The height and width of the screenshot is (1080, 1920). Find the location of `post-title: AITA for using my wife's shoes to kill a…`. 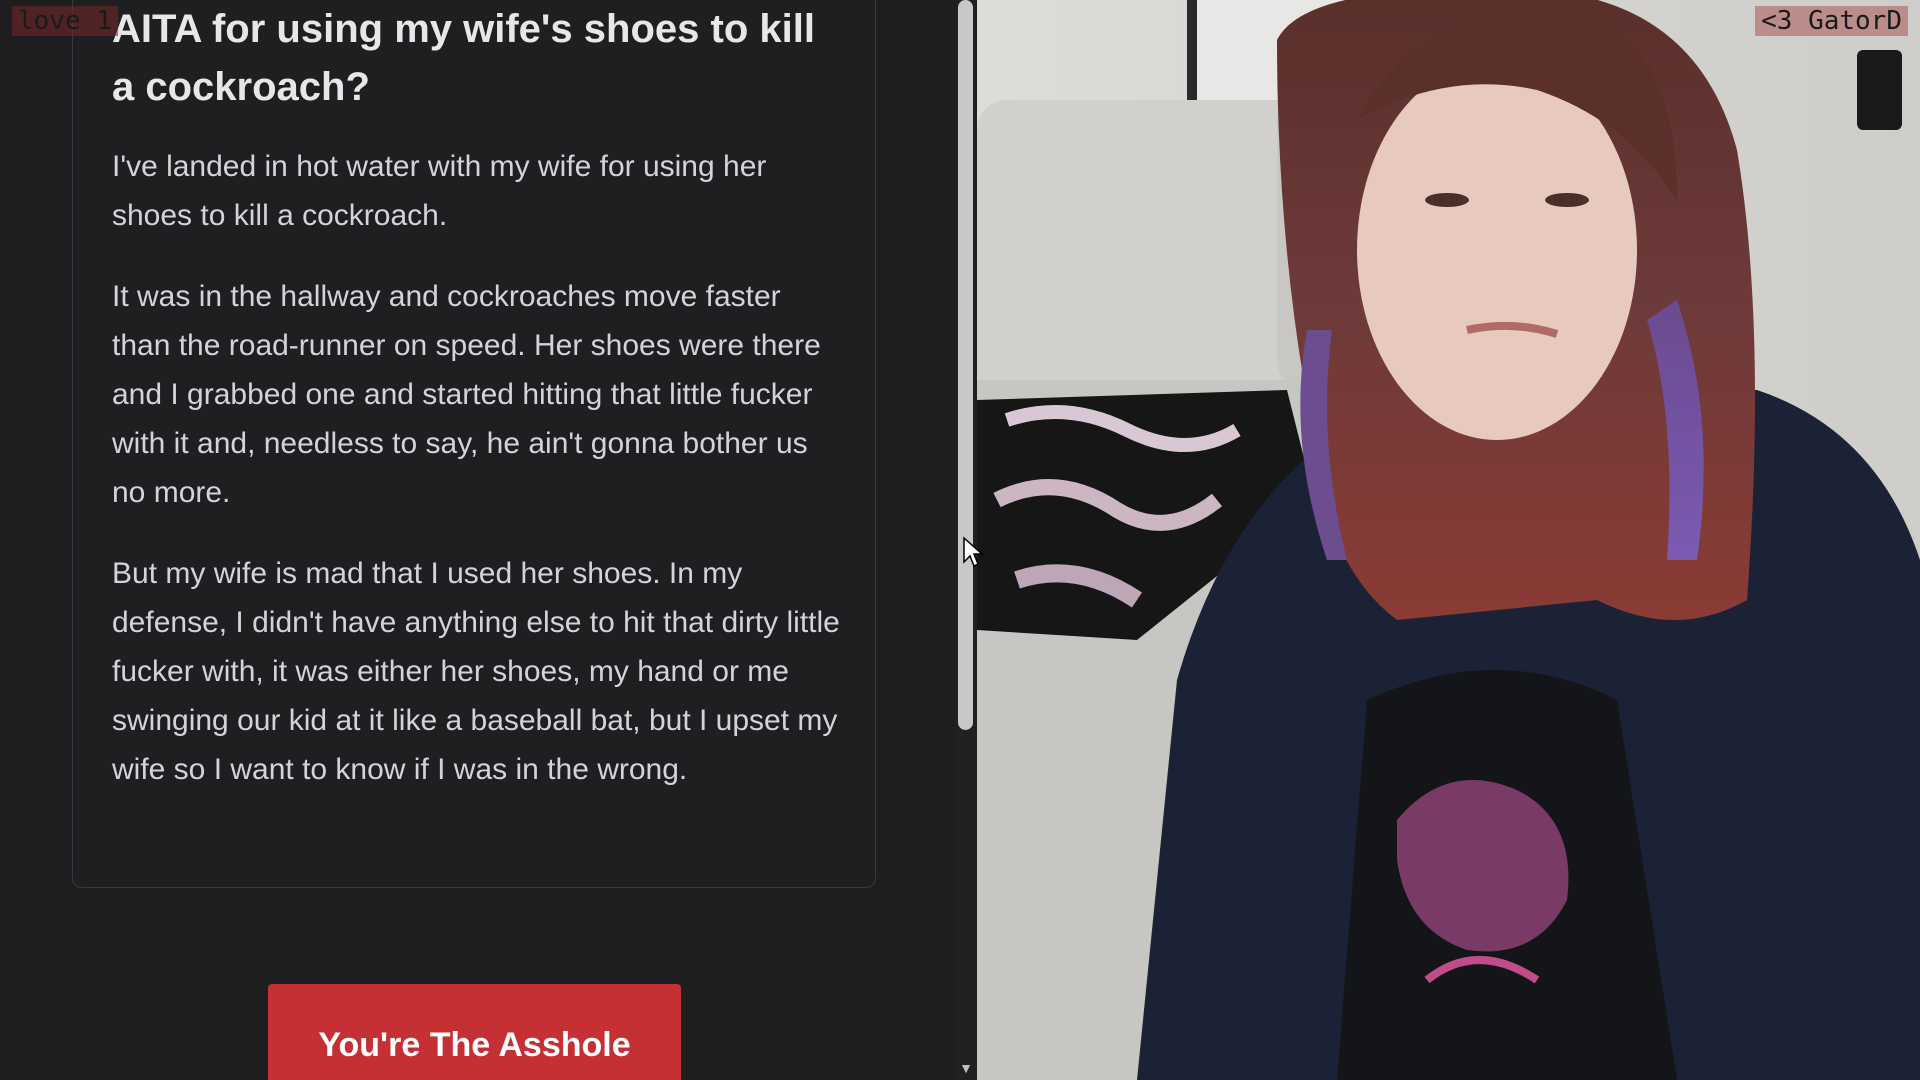

post-title: AITA for using my wife's shoes to kill a… is located at coordinates (463, 58).